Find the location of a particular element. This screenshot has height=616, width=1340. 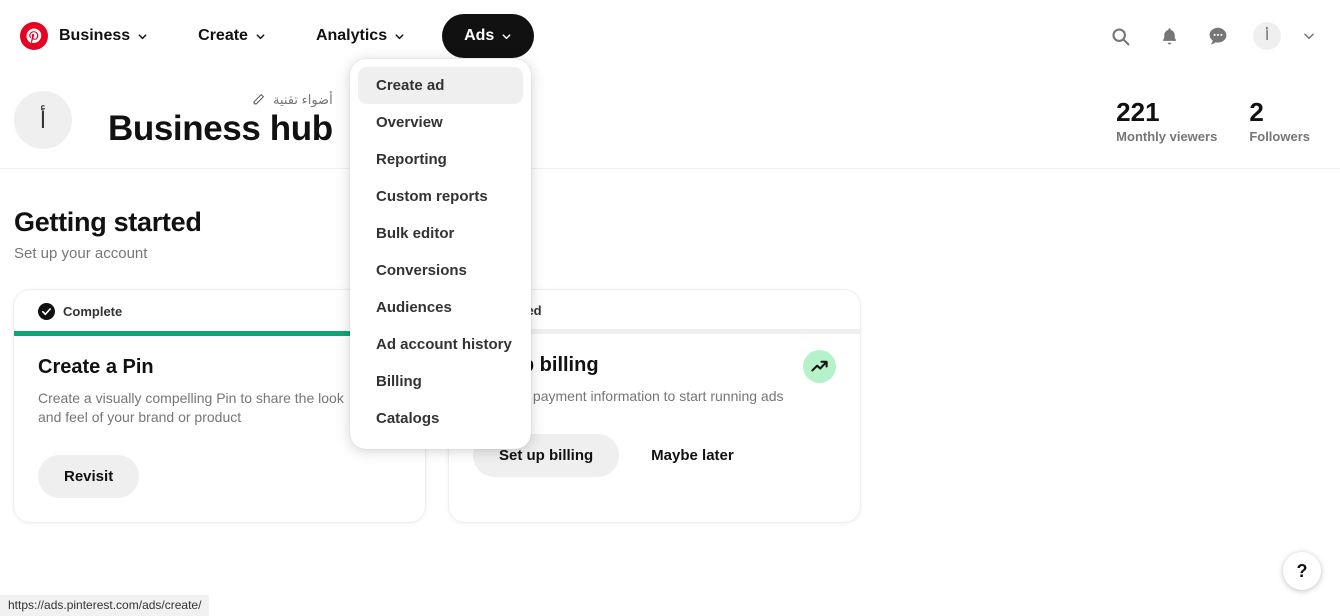

profile-avatar: أ is located at coordinates (43, 120).